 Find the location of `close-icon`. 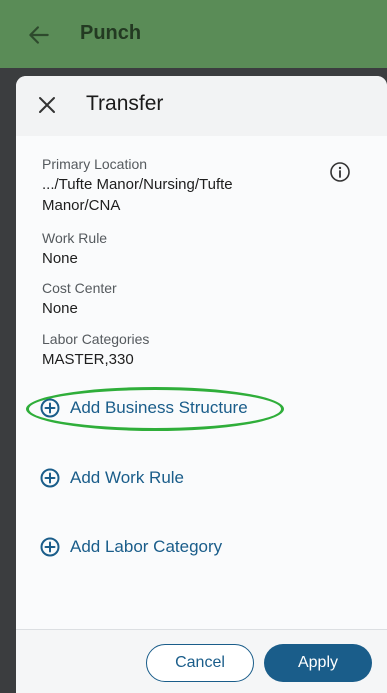

close-icon is located at coordinates (47, 105).